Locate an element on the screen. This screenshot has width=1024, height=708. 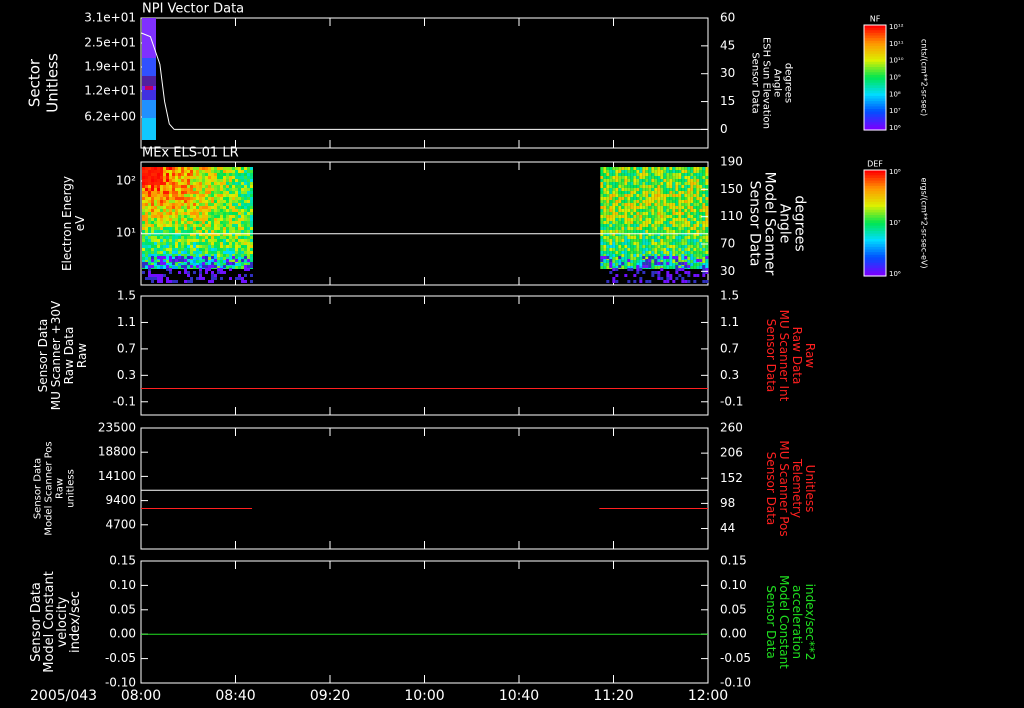
right-y-tick-label: 0.10 is located at coordinates (733, 585).